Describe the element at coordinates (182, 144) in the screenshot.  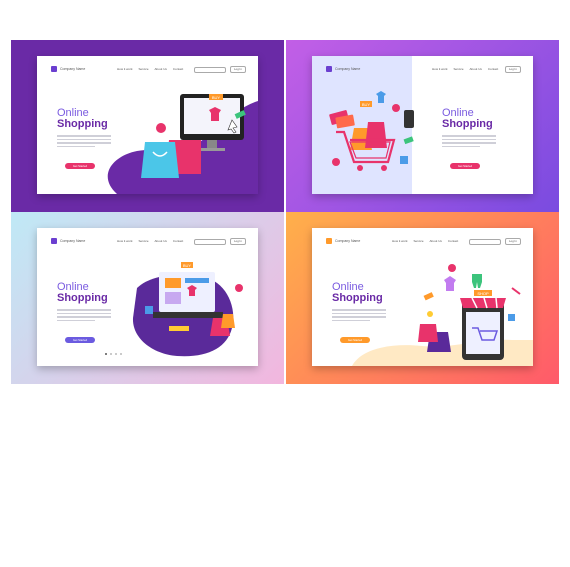
I see `shopping-illustration: BUY` at that location.